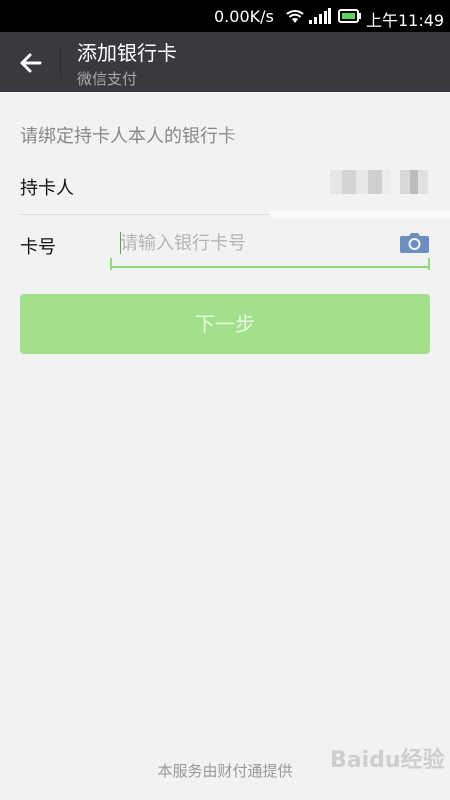 The width and height of the screenshot is (450, 800). Describe the element at coordinates (47, 188) in the screenshot. I see `cardholder-label: 持卡人` at that location.